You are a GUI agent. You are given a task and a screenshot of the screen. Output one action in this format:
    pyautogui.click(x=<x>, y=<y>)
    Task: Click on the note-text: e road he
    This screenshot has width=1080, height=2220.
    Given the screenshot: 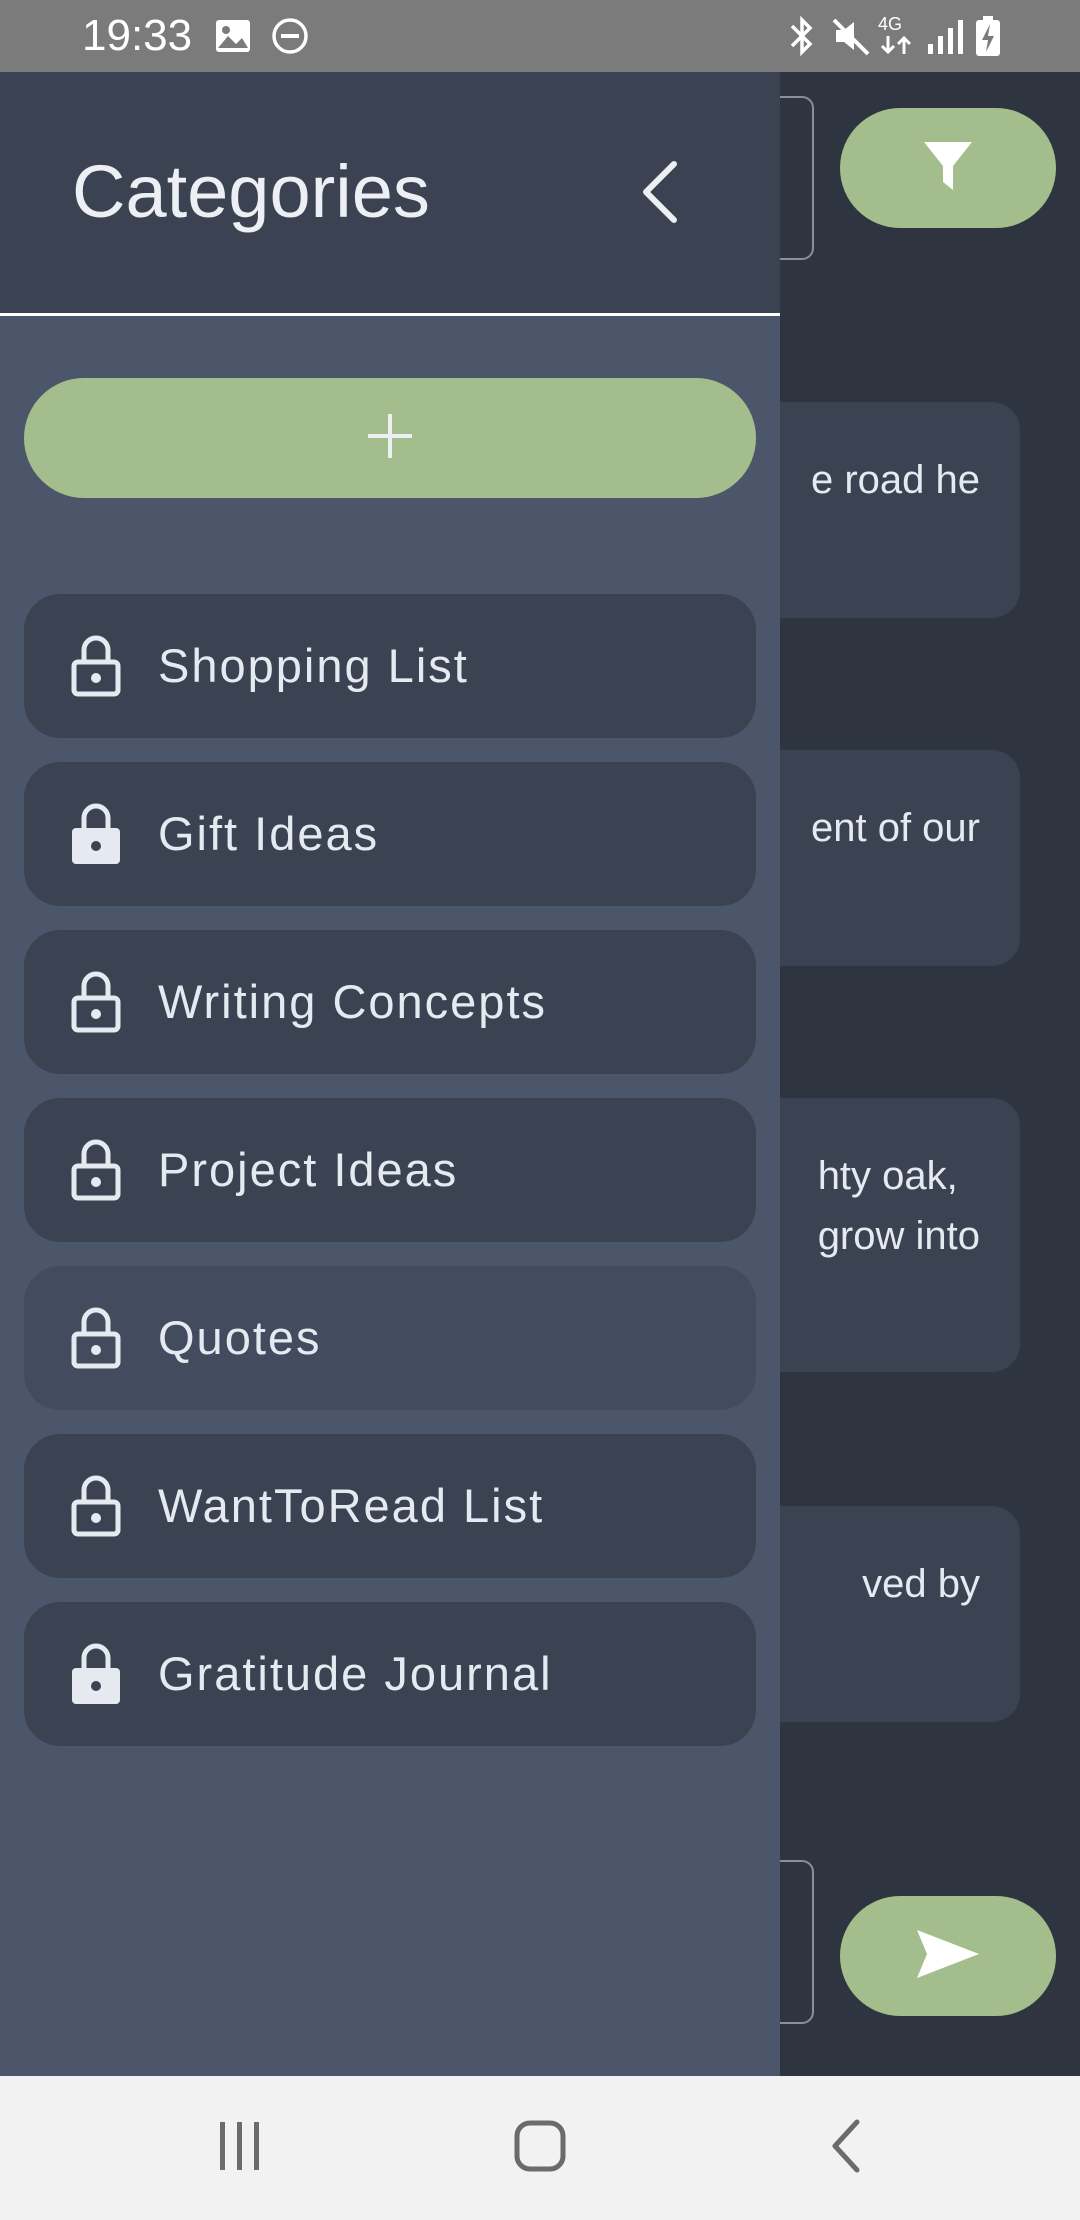 What is the action you would take?
    pyautogui.click(x=895, y=480)
    